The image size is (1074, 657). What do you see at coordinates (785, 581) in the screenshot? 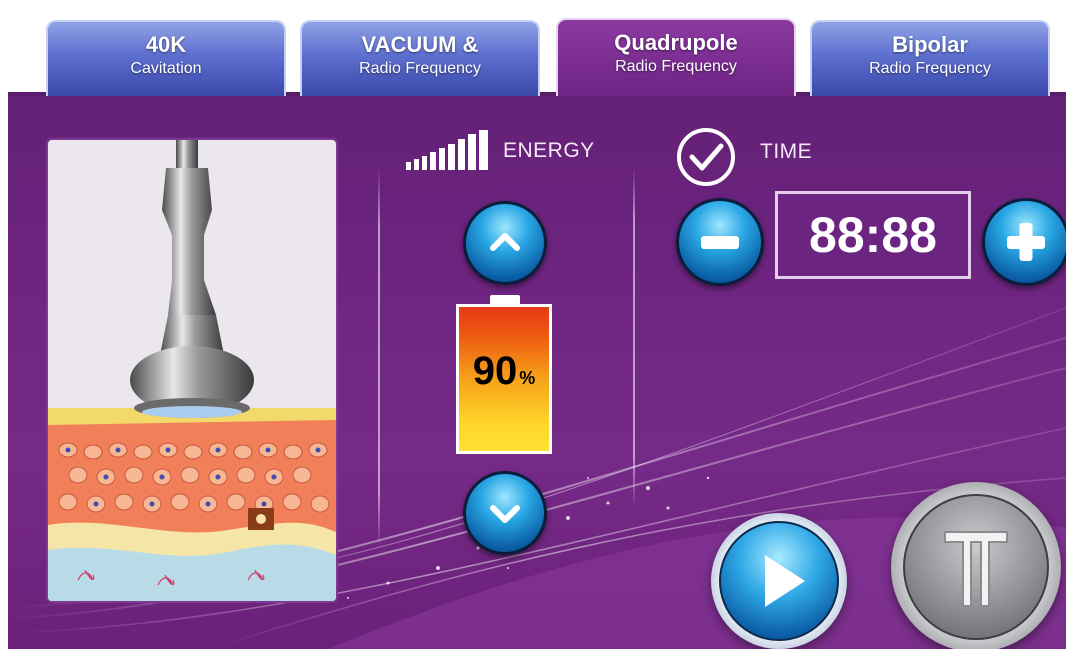
I see `play-icon` at bounding box center [785, 581].